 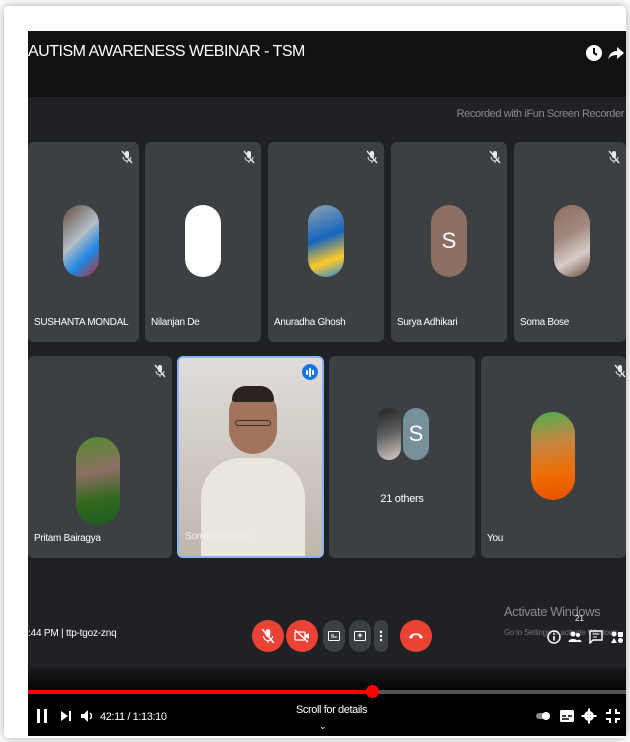 I want to click on chat-icon, so click(x=596, y=637).